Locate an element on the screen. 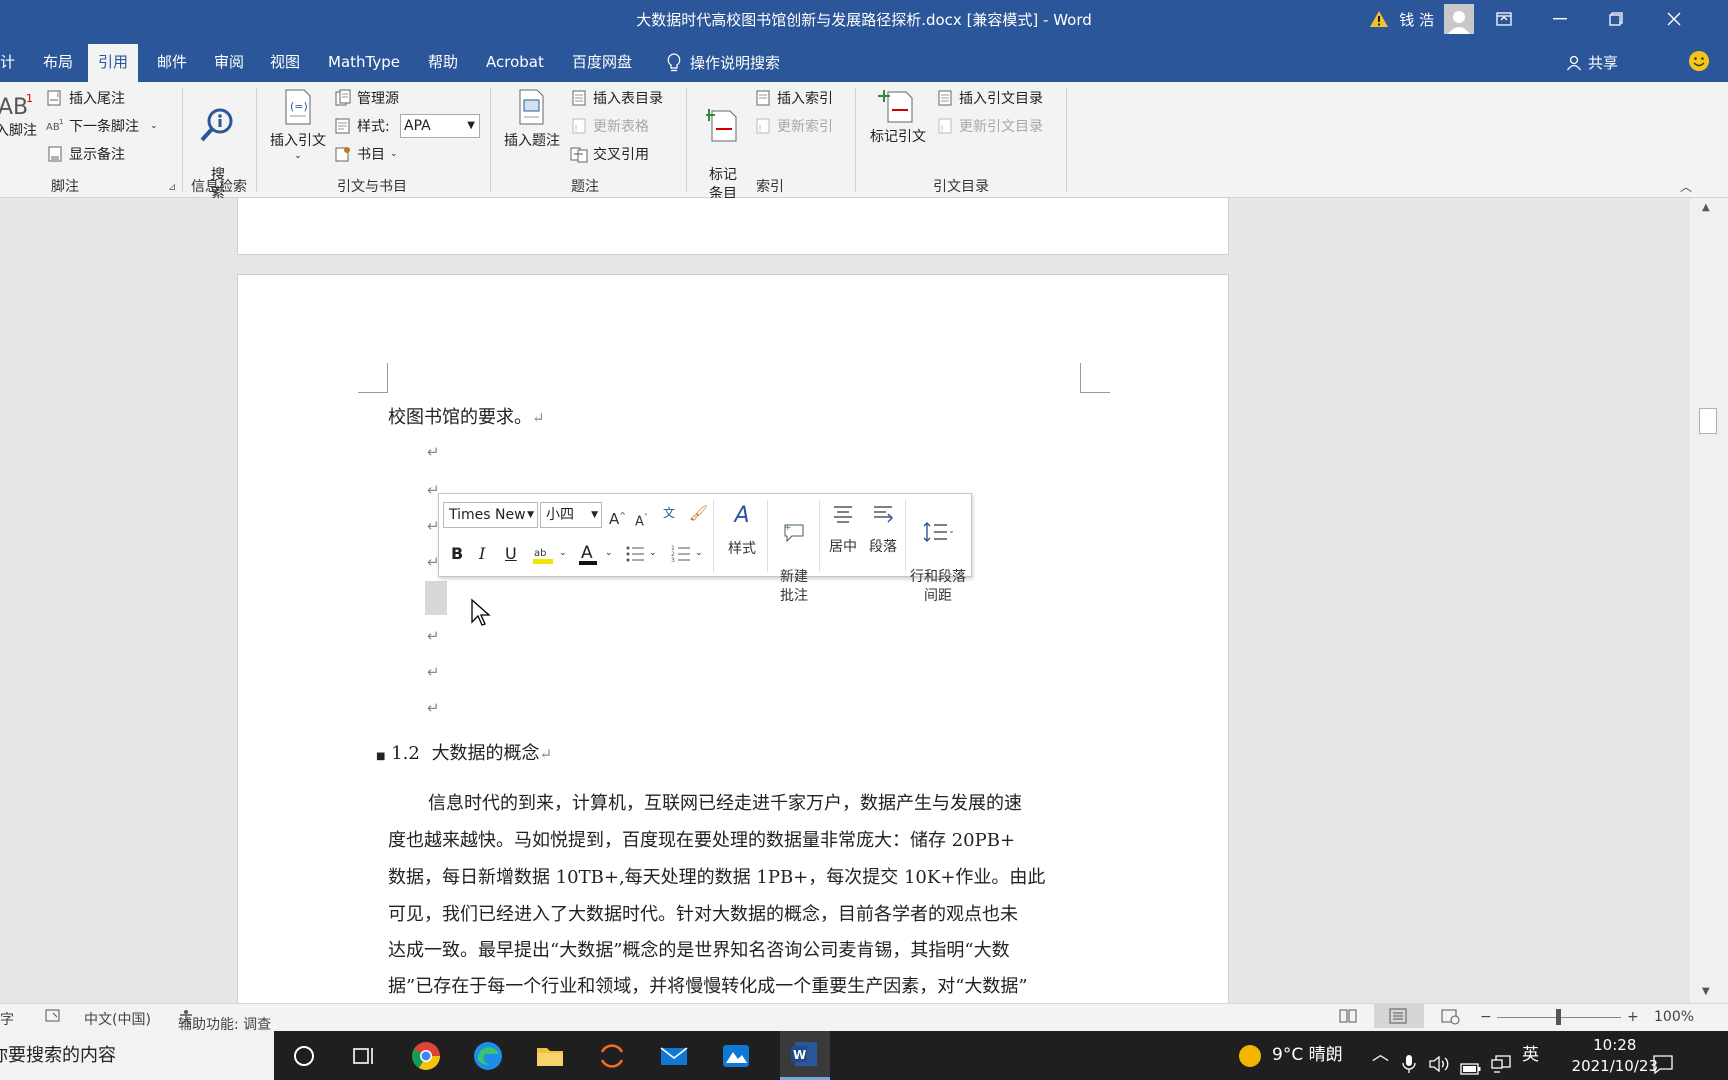  scroll-up-icon: ▲ is located at coordinates (1706, 207).